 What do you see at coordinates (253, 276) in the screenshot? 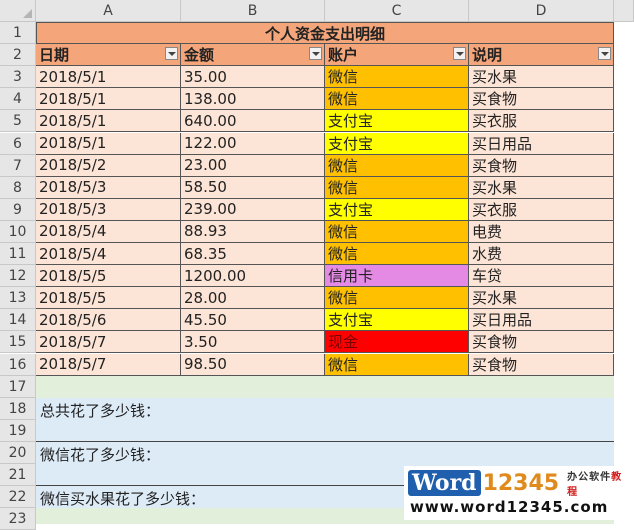
I see `amount-cell: 1200.00` at bounding box center [253, 276].